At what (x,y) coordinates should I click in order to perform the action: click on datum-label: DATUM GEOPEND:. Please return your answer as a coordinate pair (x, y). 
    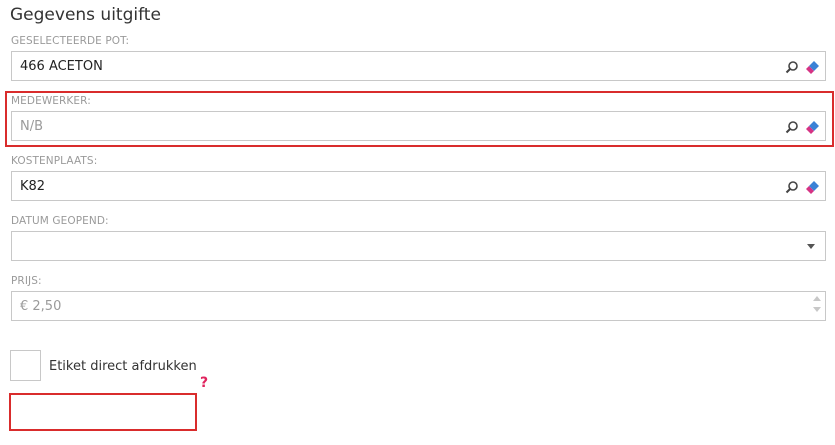
    Looking at the image, I should click on (60, 221).